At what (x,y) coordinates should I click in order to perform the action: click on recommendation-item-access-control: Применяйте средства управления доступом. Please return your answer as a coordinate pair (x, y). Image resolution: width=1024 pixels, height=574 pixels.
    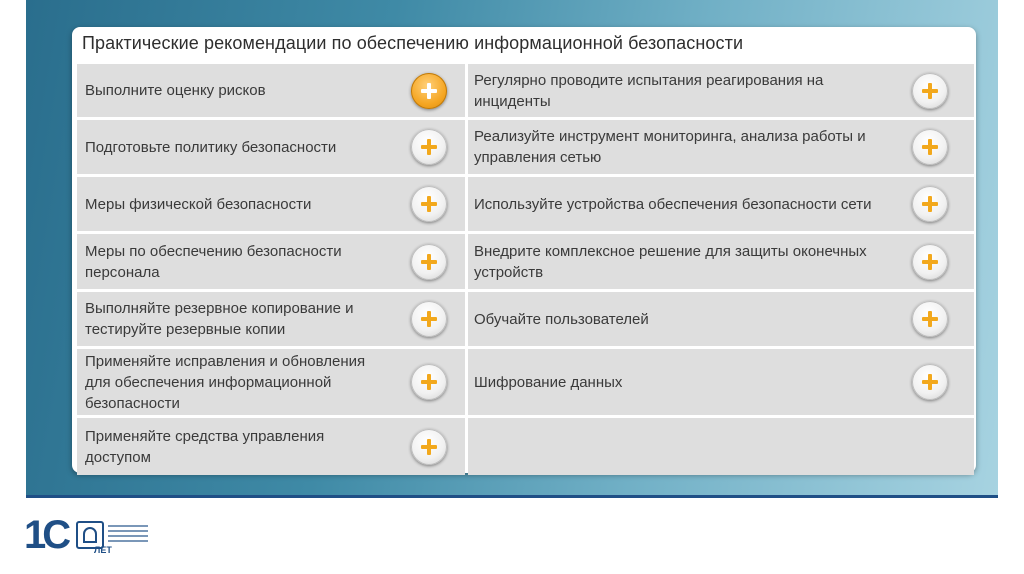
    Looking at the image, I should click on (271, 446).